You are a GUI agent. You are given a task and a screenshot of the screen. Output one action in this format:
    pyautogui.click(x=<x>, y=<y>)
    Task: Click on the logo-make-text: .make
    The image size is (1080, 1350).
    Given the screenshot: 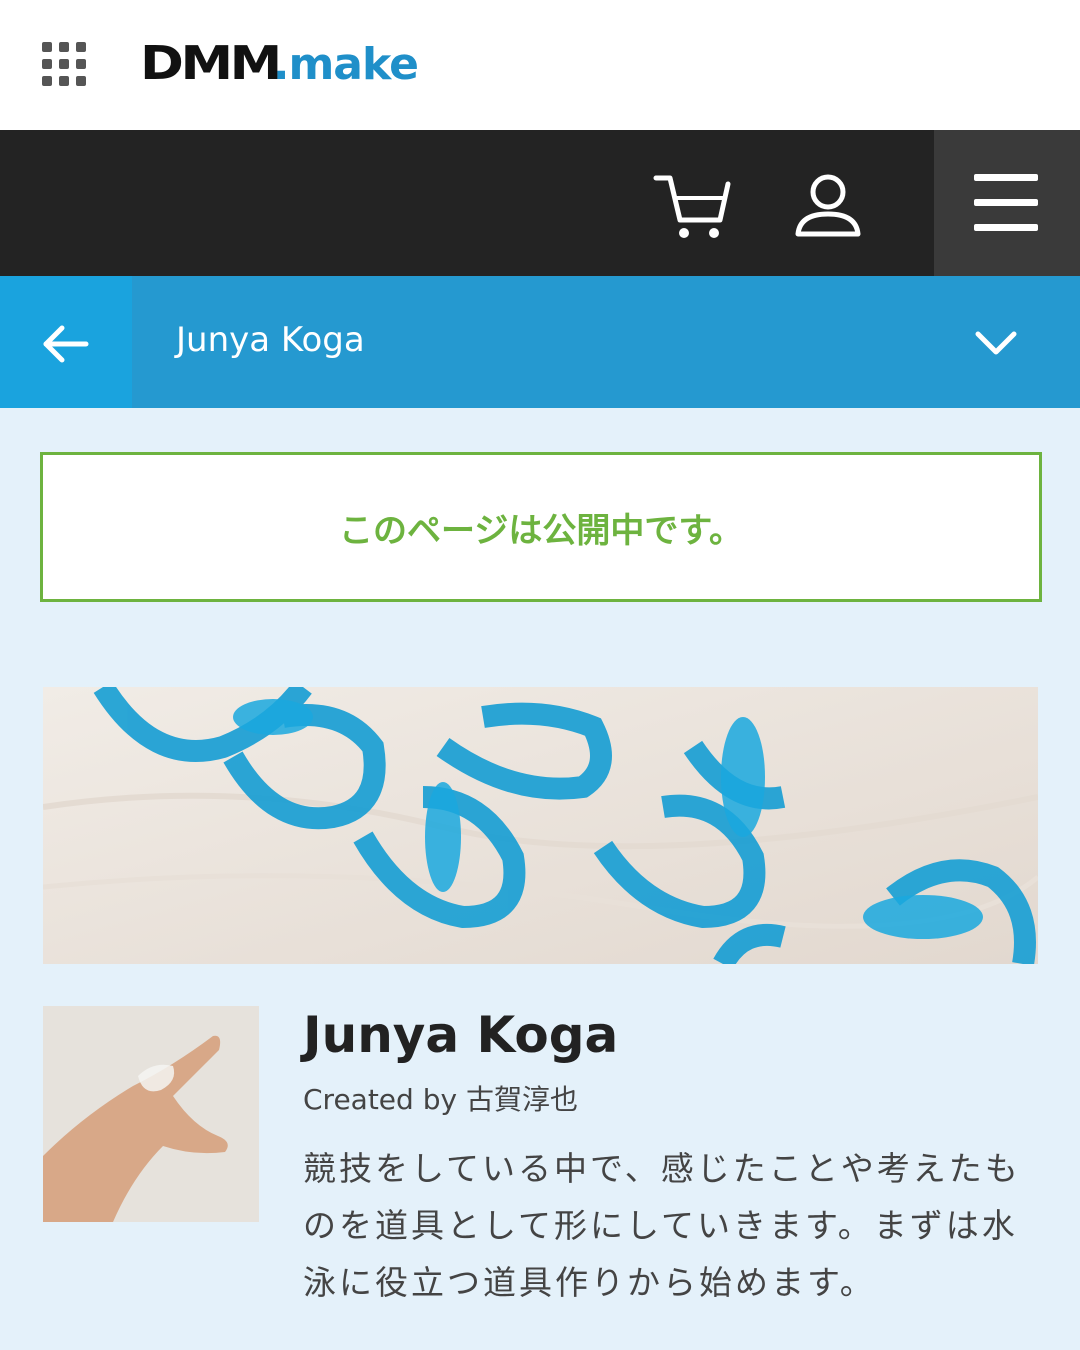 What is the action you would take?
    pyautogui.click(x=345, y=64)
    